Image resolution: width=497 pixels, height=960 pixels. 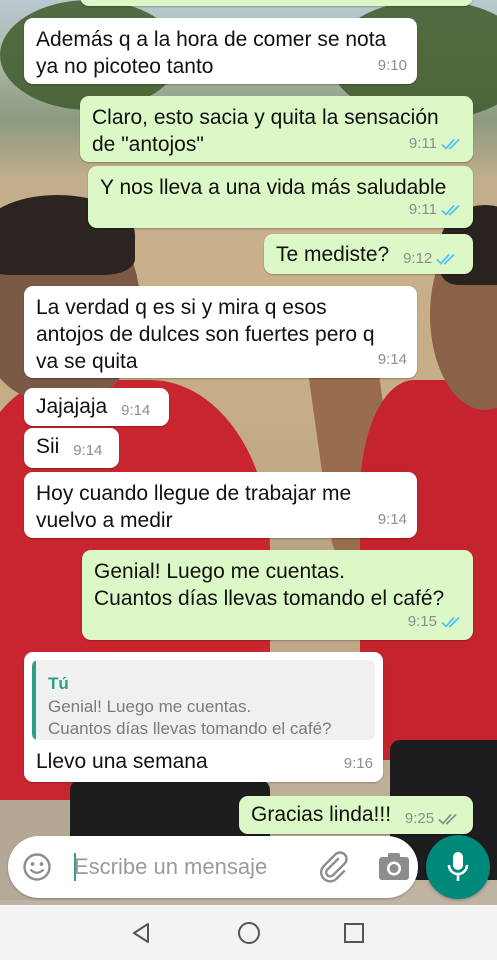 I want to click on message-composer, so click(x=213, y=867).